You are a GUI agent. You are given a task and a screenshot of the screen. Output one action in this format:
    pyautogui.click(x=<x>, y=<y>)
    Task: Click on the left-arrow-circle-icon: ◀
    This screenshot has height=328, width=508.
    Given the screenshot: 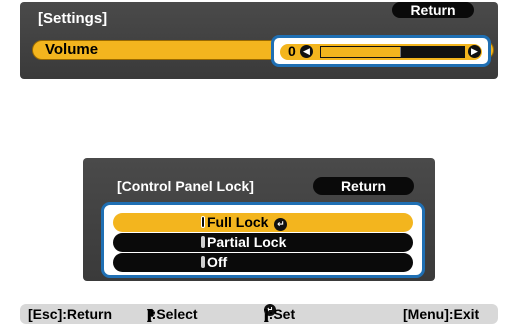 What is the action you would take?
    pyautogui.click(x=306, y=51)
    